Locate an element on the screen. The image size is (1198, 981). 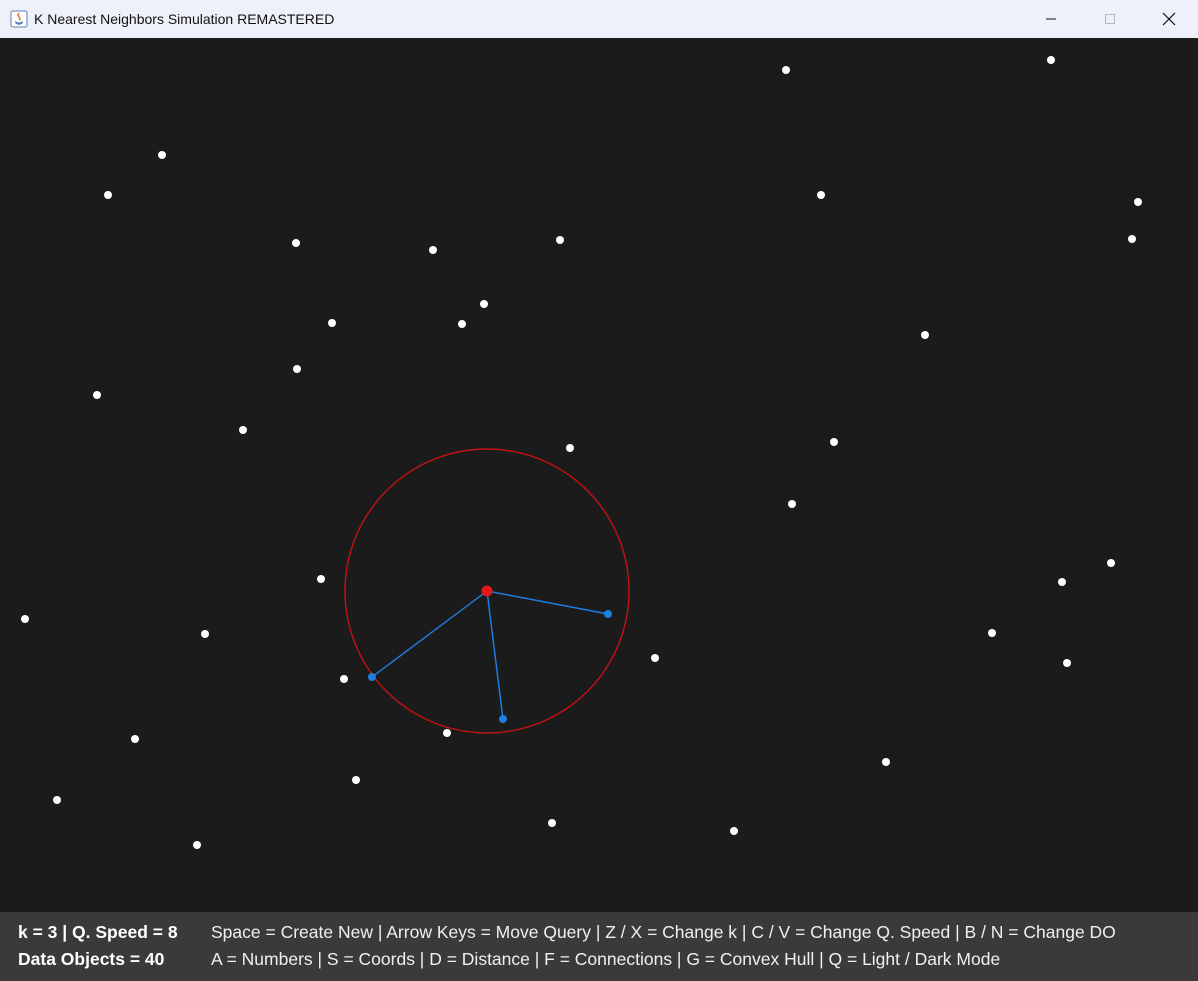
minimize-button is located at coordinates (1050, 19).